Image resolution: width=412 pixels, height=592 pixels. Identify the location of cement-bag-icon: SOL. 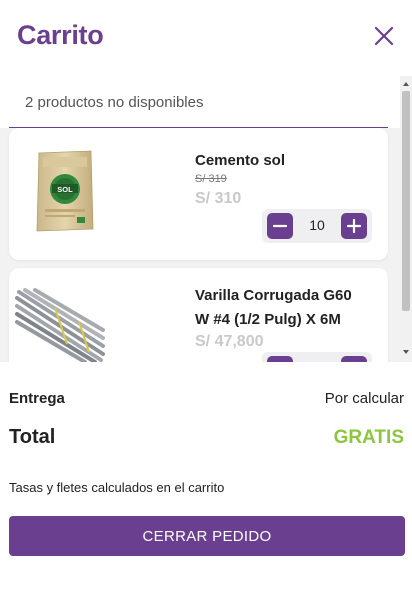
(65, 191).